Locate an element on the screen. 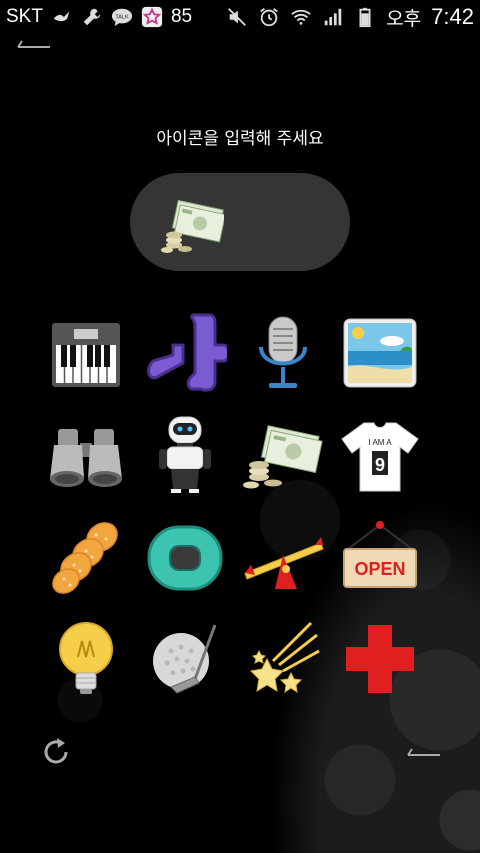 Image resolution: width=480 pixels, height=853 pixels. battery-percent: 85 is located at coordinates (181, 16).